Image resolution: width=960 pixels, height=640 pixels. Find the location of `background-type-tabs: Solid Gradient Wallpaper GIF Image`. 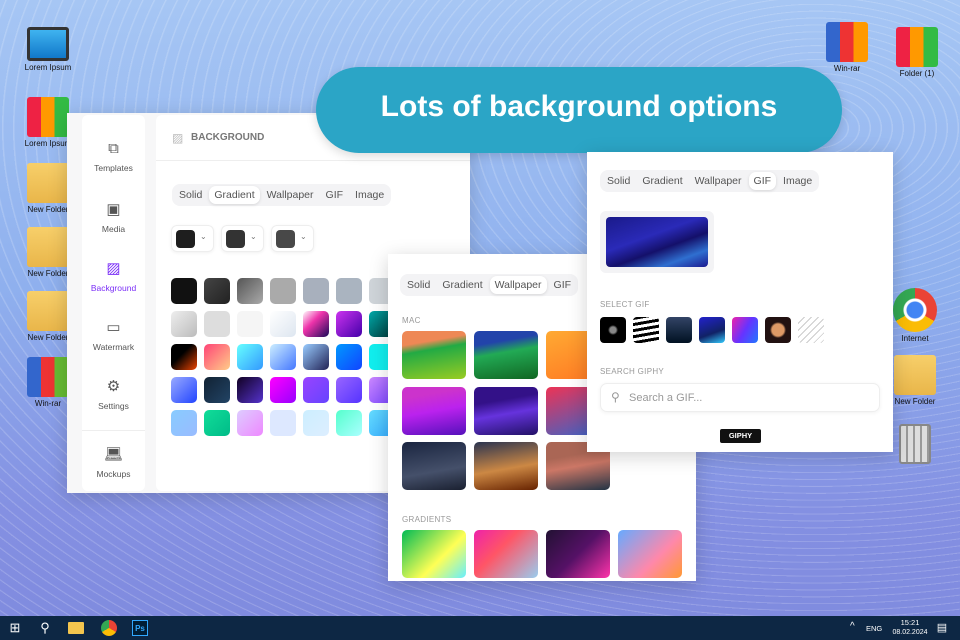

background-type-tabs: Solid Gradient Wallpaper GIF Image is located at coordinates (710, 181).